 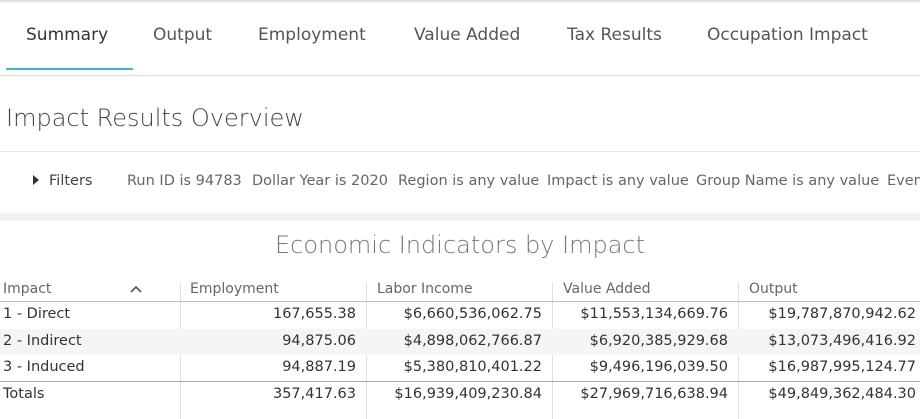 What do you see at coordinates (425, 289) in the screenshot?
I see `column-header-labor-income: Labor Income` at bounding box center [425, 289].